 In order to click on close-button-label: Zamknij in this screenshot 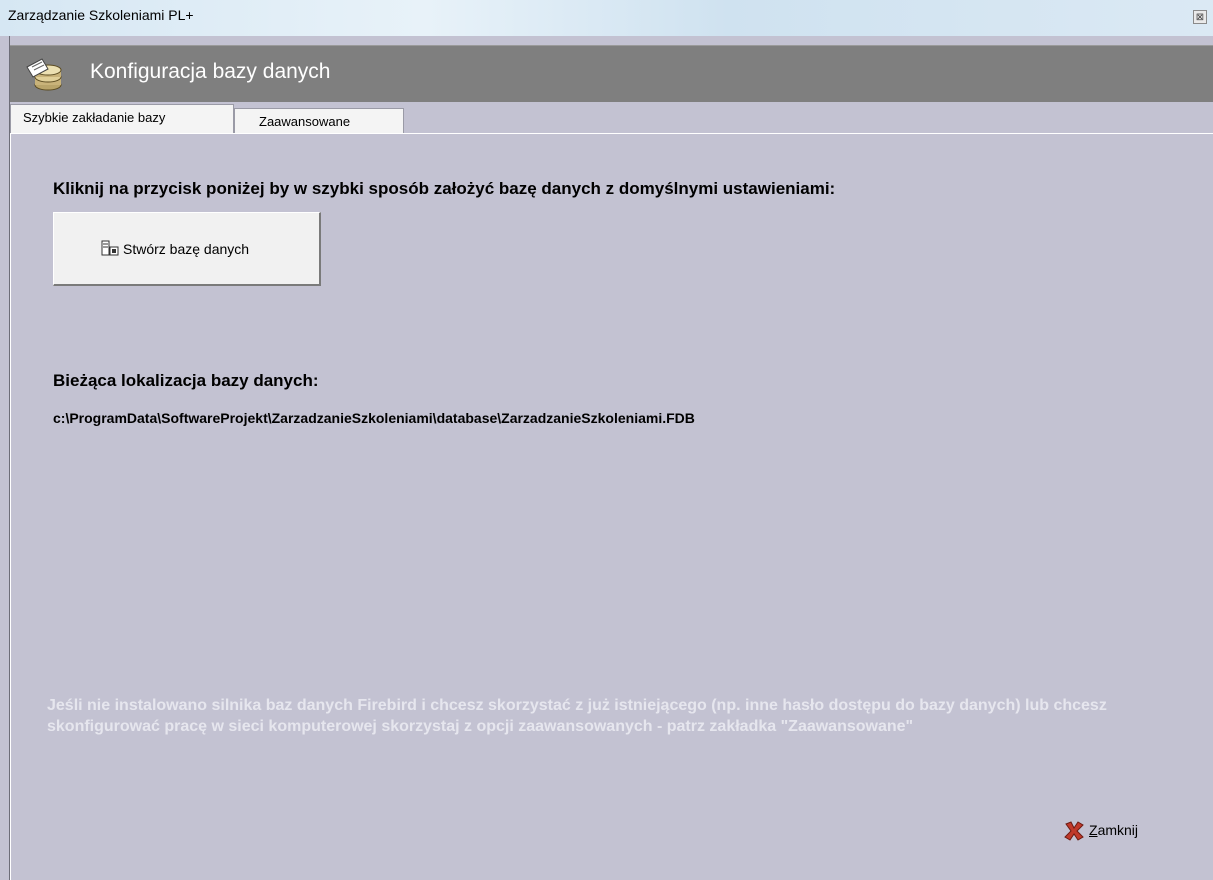, I will do `click(1113, 830)`.